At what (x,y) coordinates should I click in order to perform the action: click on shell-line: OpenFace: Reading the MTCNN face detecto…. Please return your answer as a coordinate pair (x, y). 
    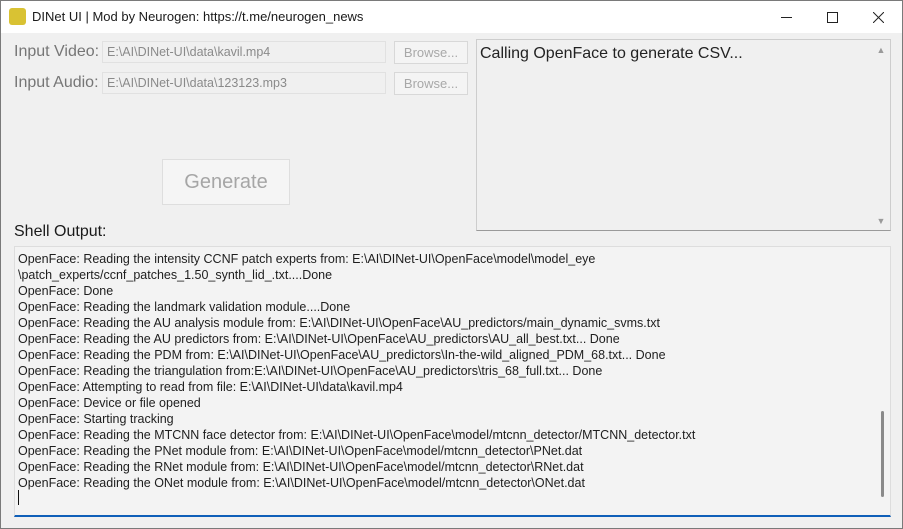
    Looking at the image, I should click on (357, 435).